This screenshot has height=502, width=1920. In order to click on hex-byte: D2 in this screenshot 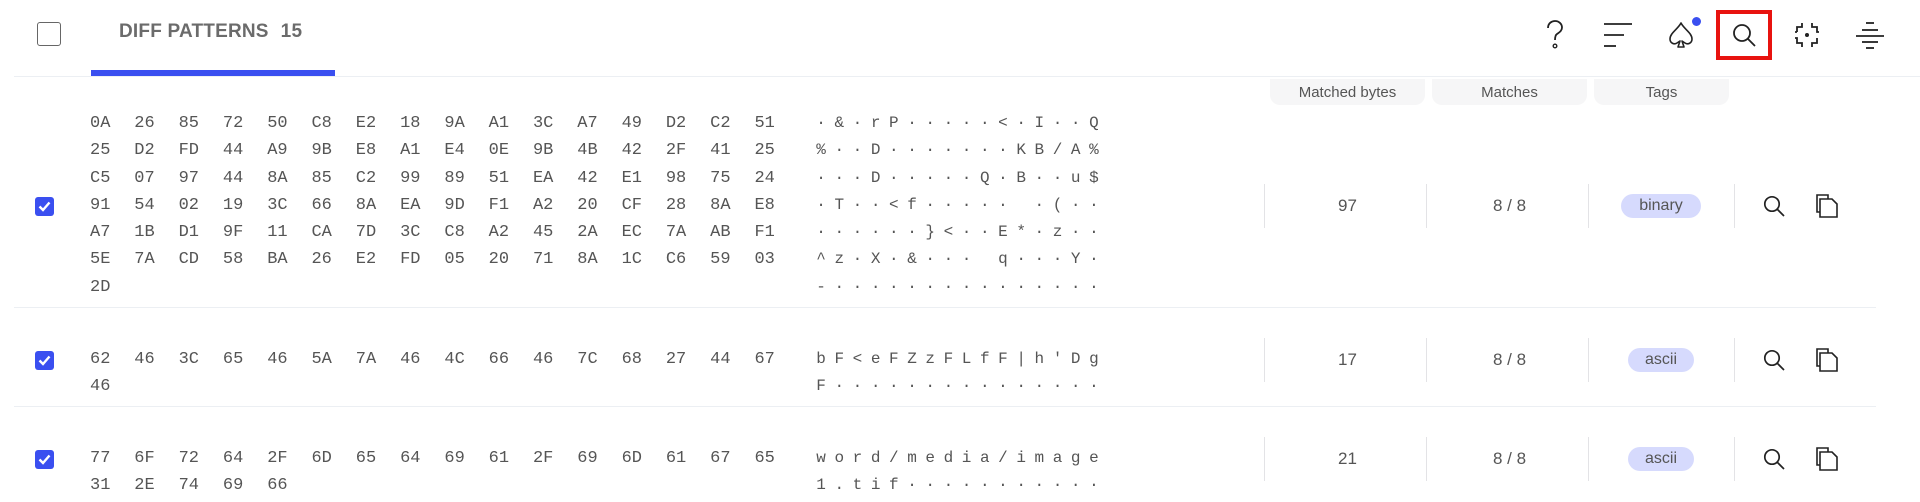, I will do `click(144, 151)`.